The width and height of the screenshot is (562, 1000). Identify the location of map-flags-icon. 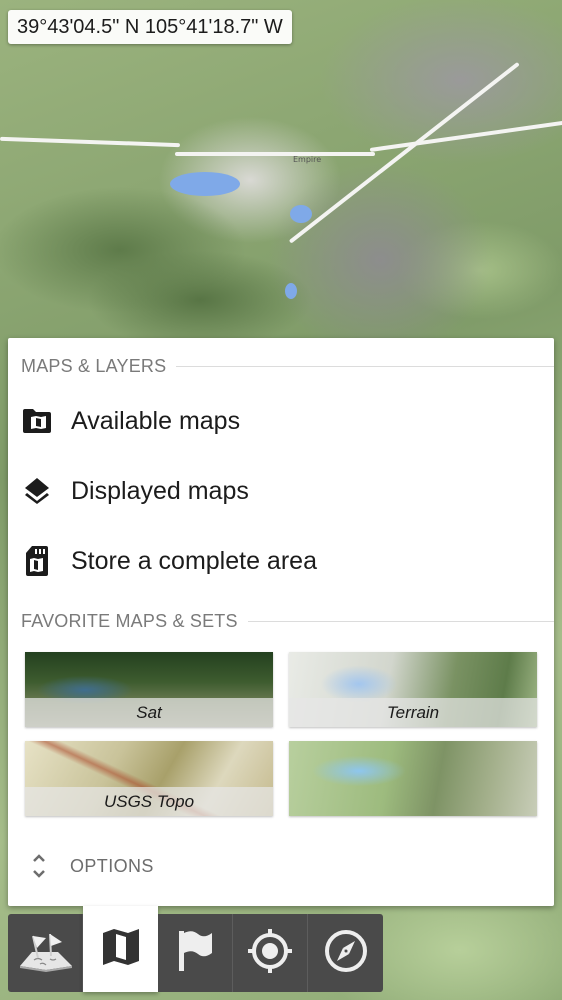
(45, 953).